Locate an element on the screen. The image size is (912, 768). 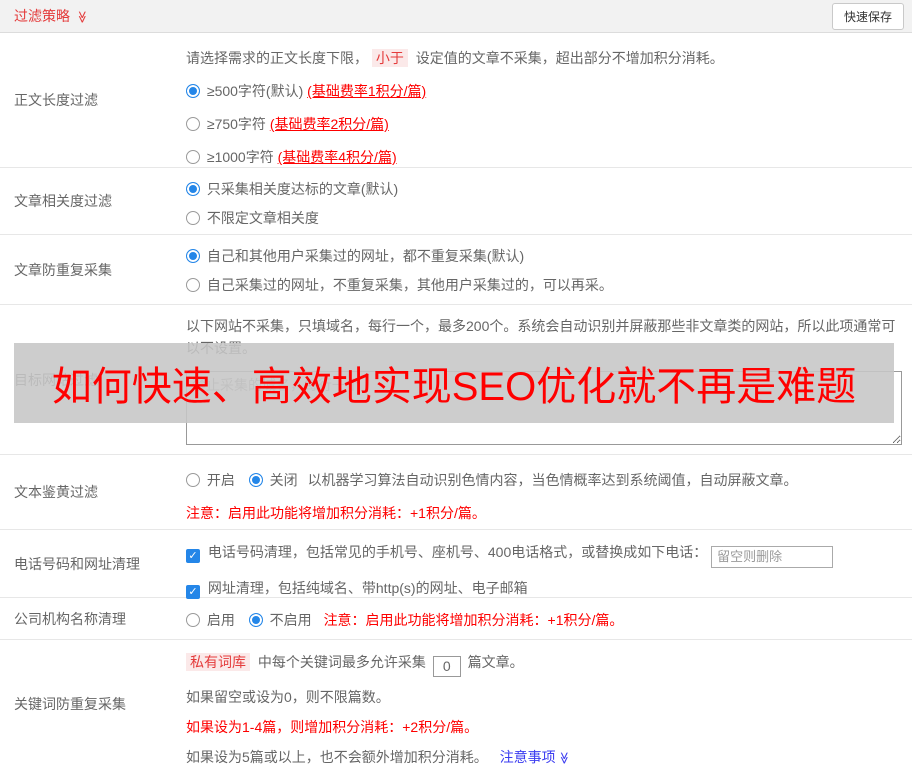
fee-note: (基础费率2积分/篇) is located at coordinates (329, 124).